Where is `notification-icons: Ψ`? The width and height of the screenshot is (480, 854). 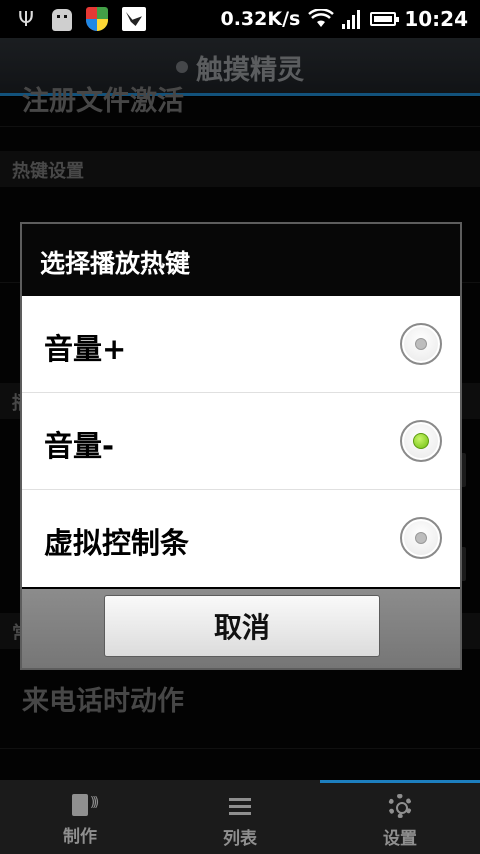 notification-icons: Ψ is located at coordinates (80, 19).